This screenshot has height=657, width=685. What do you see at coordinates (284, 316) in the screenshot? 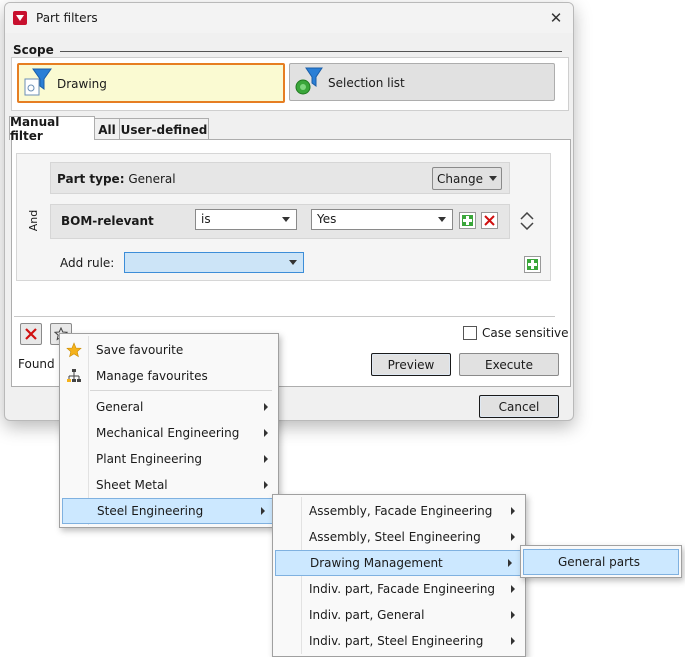
I see `panel-divider` at bounding box center [284, 316].